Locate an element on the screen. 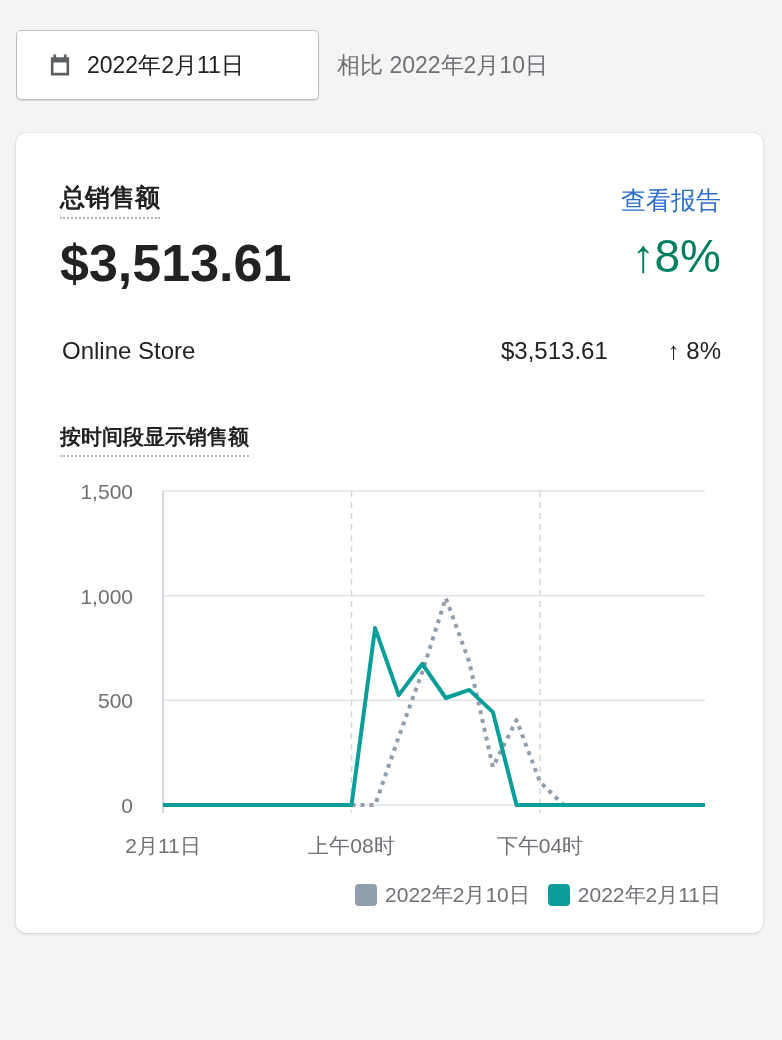  card-title: 总销售额 is located at coordinates (110, 200).